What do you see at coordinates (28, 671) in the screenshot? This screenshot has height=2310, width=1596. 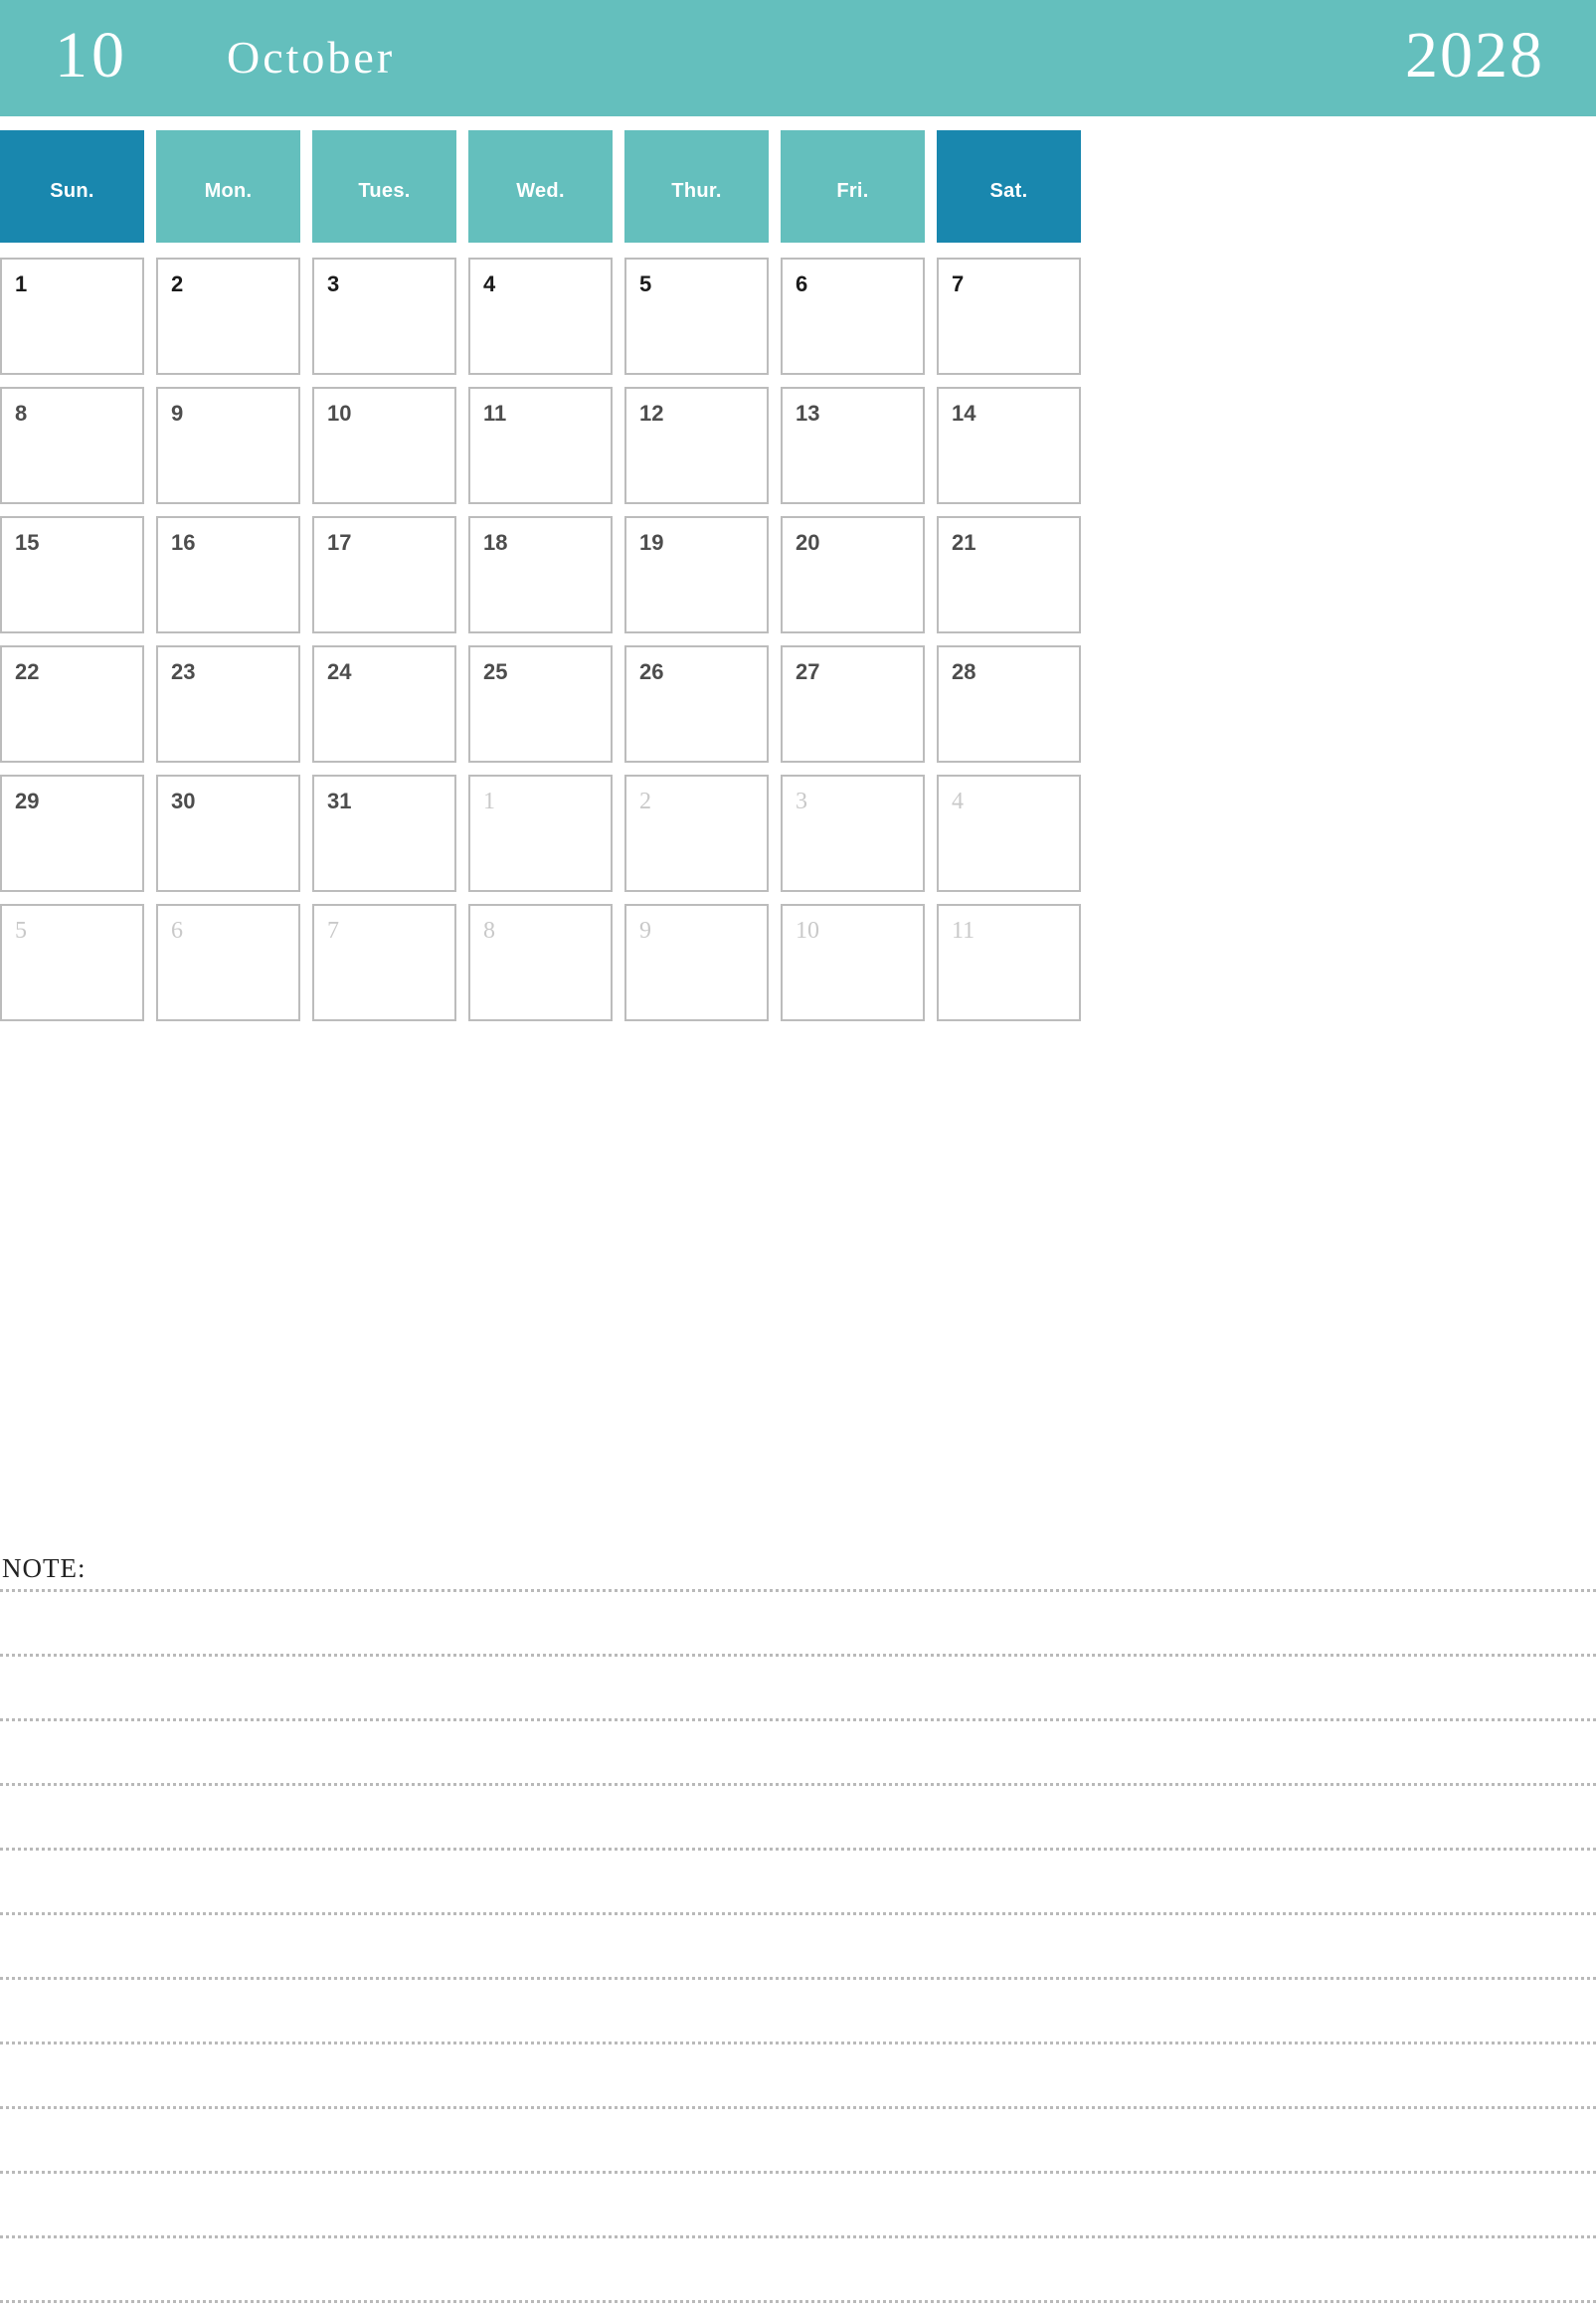 I see `day-number: 22` at bounding box center [28, 671].